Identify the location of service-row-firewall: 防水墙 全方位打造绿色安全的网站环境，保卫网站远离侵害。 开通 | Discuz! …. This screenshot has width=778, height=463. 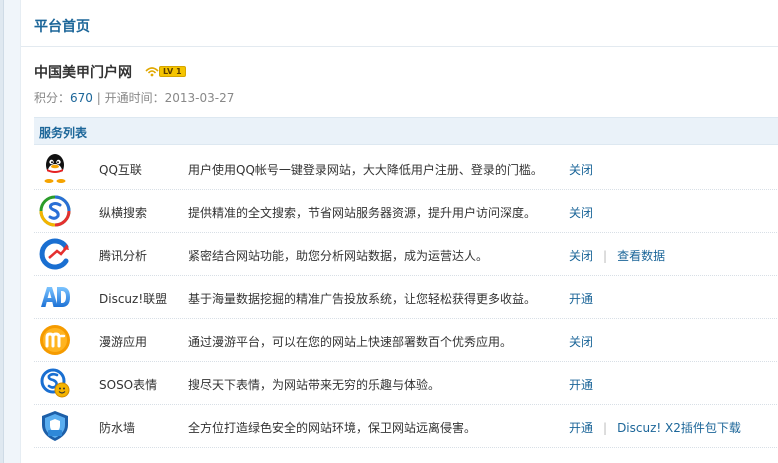
(406, 426).